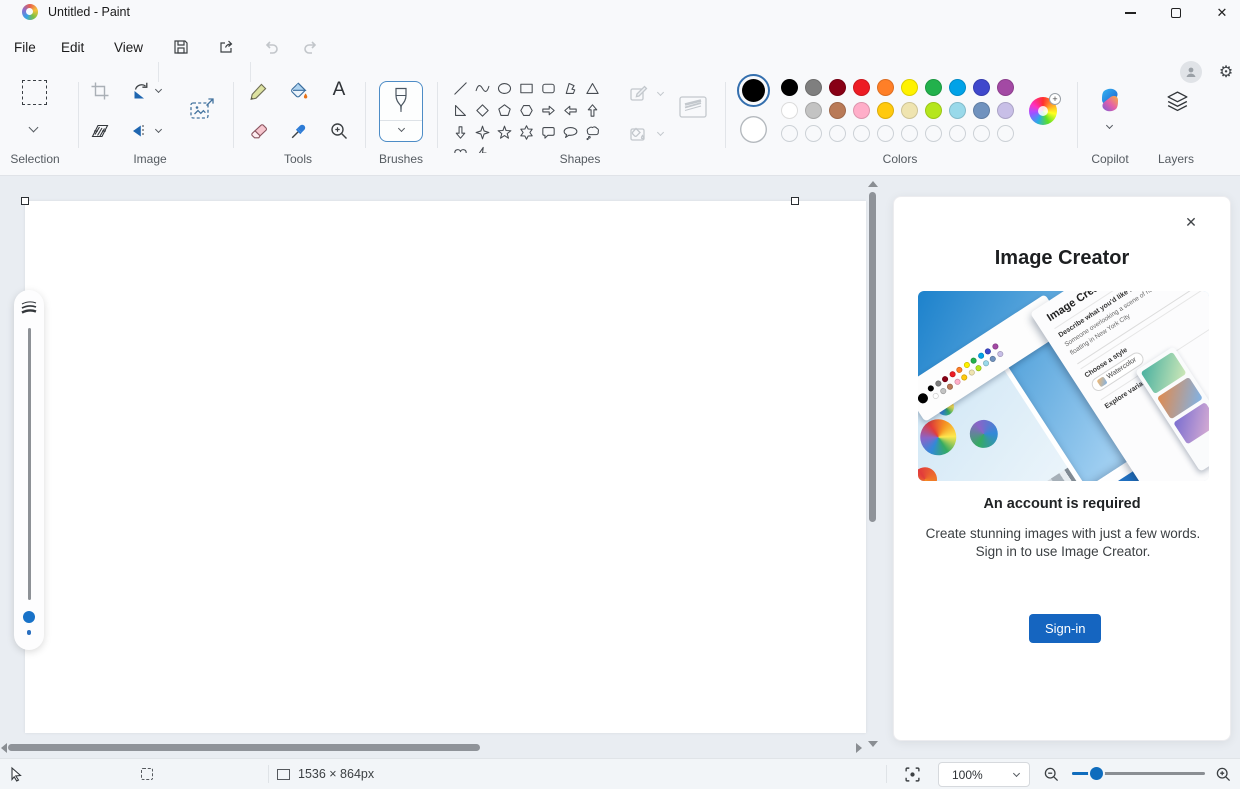 The width and height of the screenshot is (1240, 789). What do you see at coordinates (526, 110) in the screenshot?
I see `shape-hexagon-icon` at bounding box center [526, 110].